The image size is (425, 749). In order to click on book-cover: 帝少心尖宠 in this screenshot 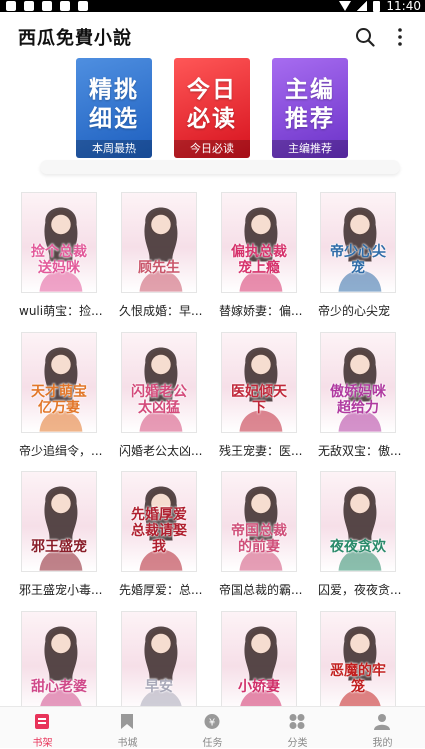, I will do `click(358, 242)`.